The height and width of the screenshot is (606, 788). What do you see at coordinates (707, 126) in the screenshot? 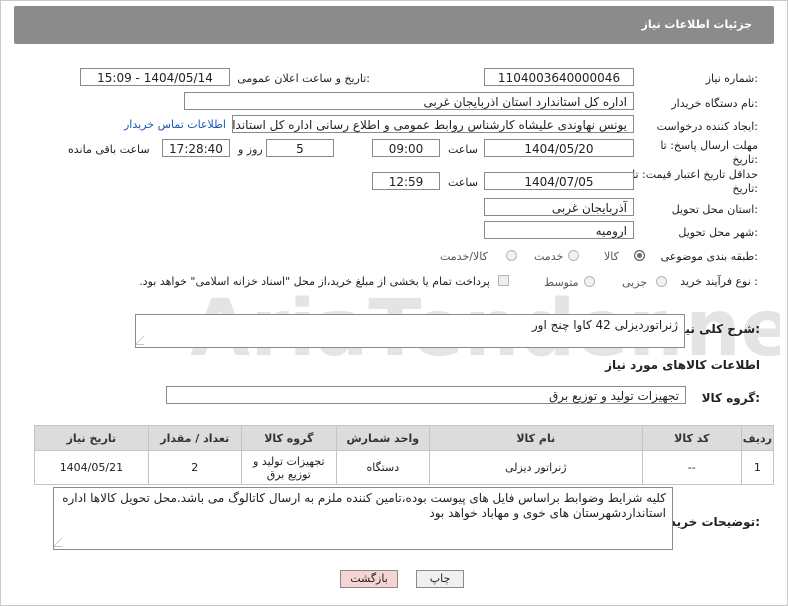
I see `creator-label: ایجاد کننده درخواست:` at bounding box center [707, 126].